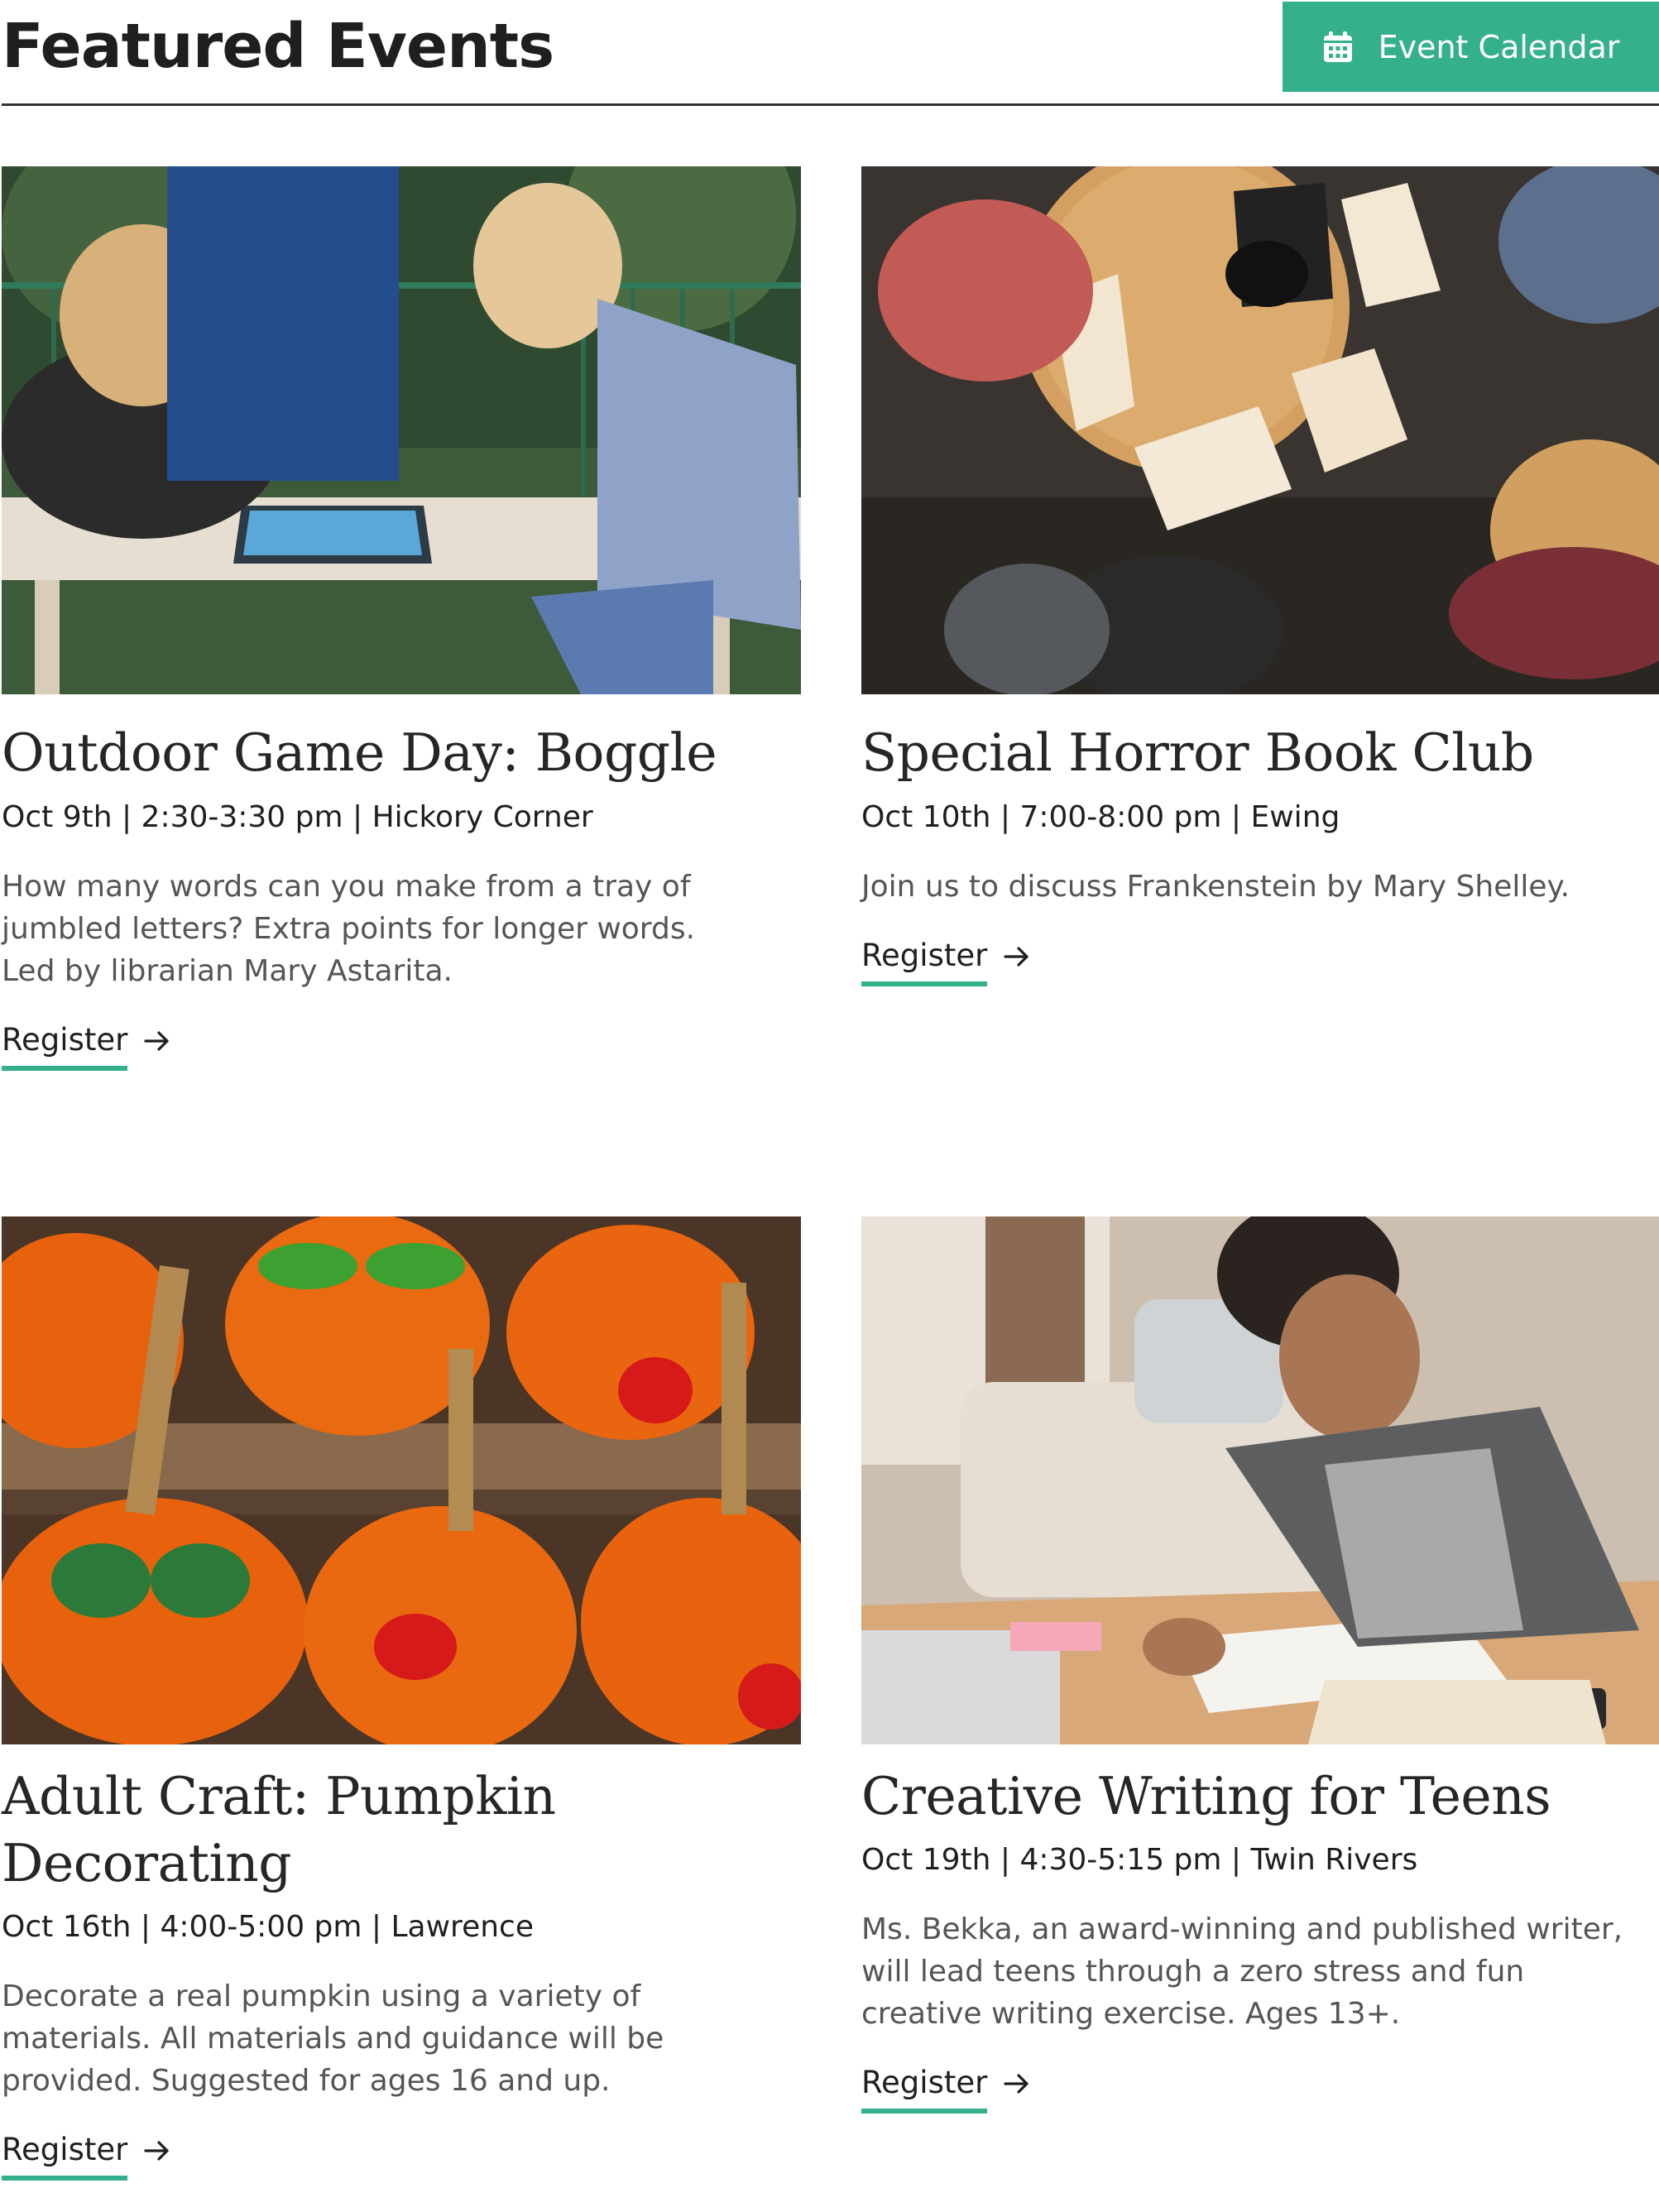  I want to click on event-title: Creative Writing for Teens, so click(1206, 1796).